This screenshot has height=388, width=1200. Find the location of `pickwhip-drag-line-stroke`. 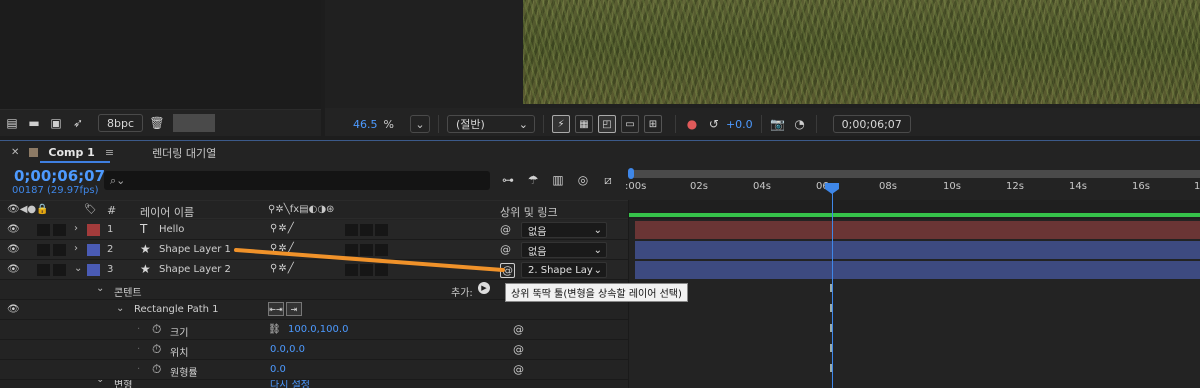

pickwhip-drag-line-stroke is located at coordinates (369, 260).